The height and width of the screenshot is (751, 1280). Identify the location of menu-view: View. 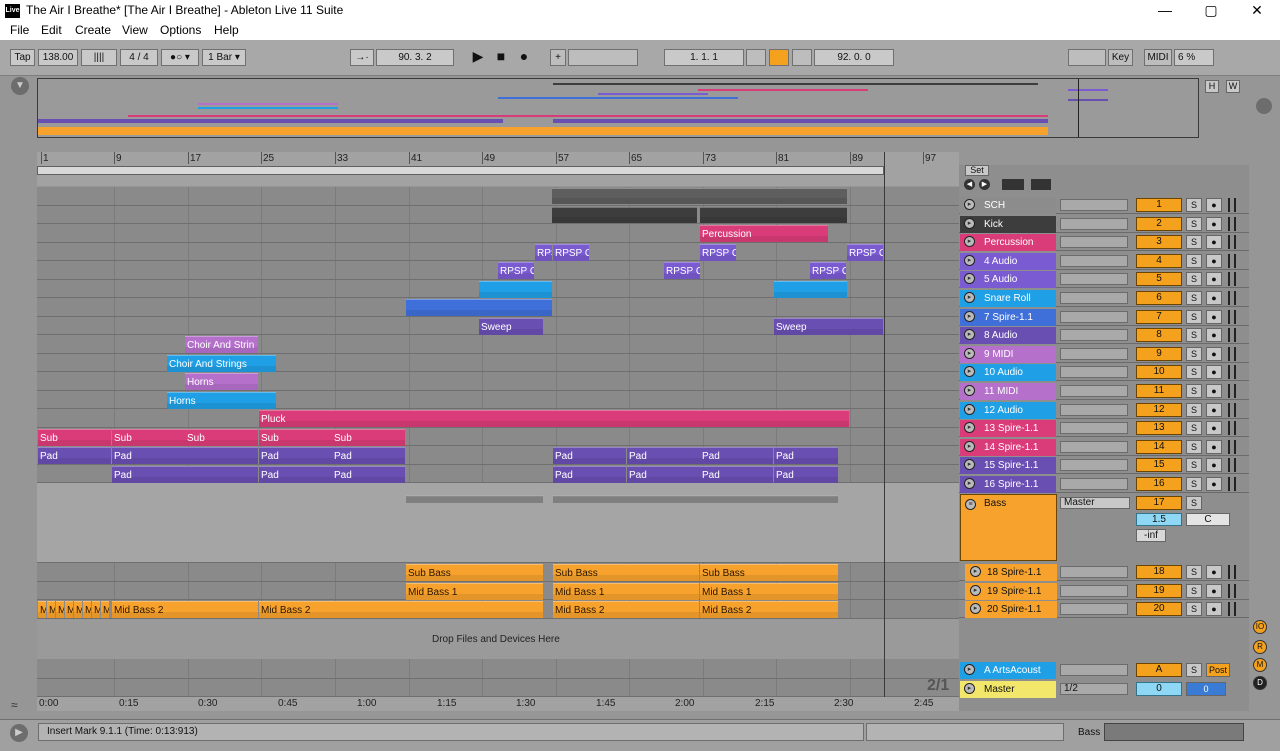
(135, 30).